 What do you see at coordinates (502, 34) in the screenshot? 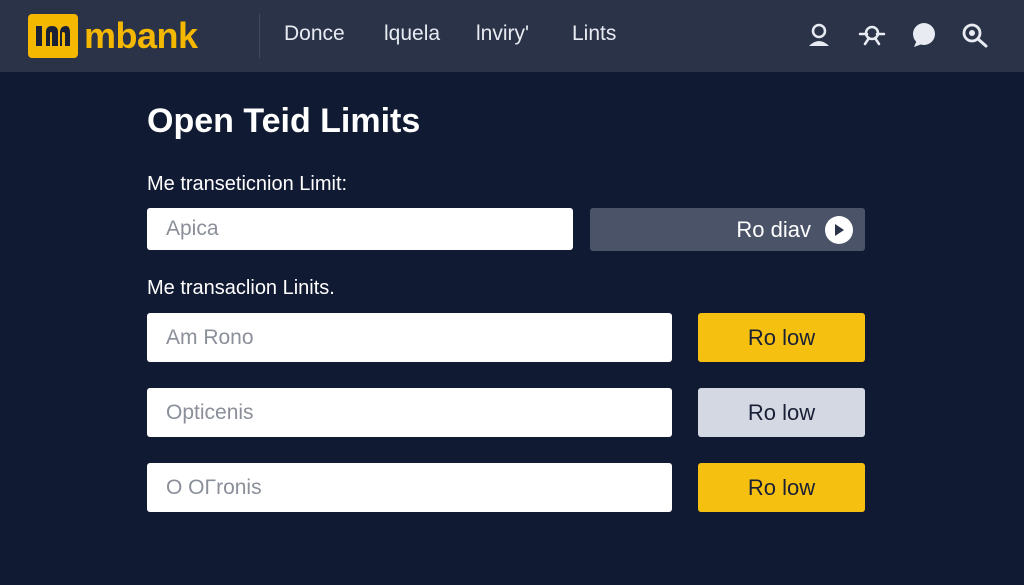
I see `nav-item-lnviry: lnviry'` at bounding box center [502, 34].